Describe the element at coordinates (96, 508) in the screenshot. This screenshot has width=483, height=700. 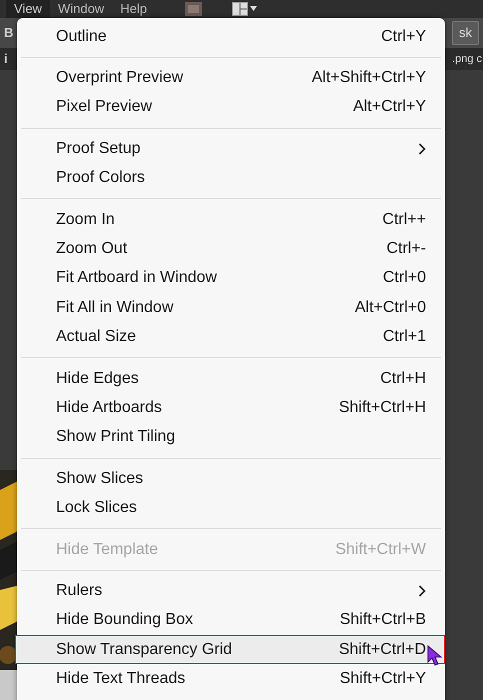
I see `menu-item-label: Lock Slices` at that location.